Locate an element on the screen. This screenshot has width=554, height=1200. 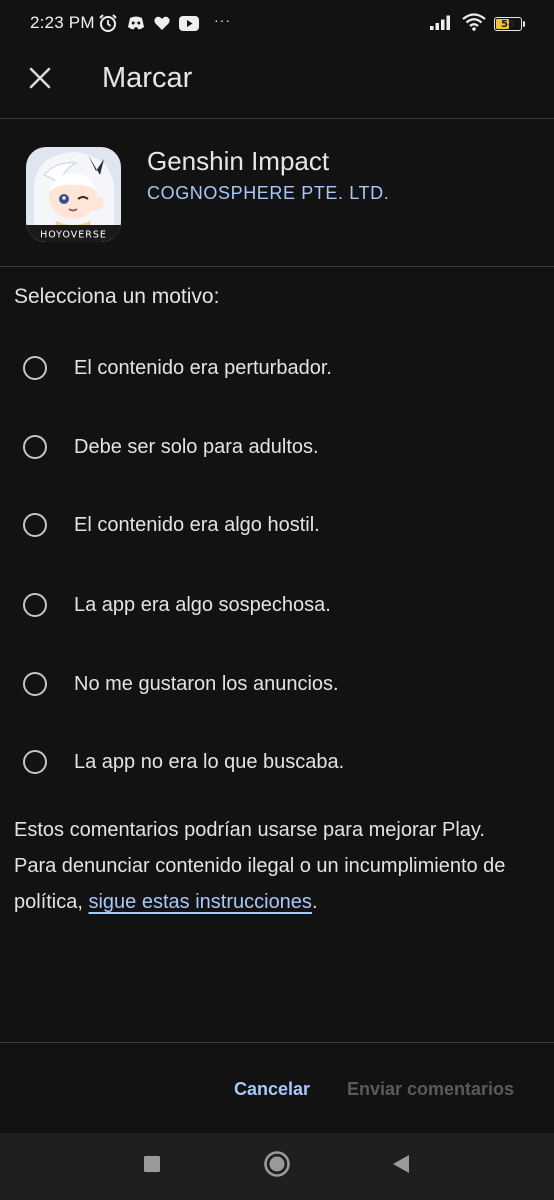
navigation-bar is located at coordinates (277, 1166).